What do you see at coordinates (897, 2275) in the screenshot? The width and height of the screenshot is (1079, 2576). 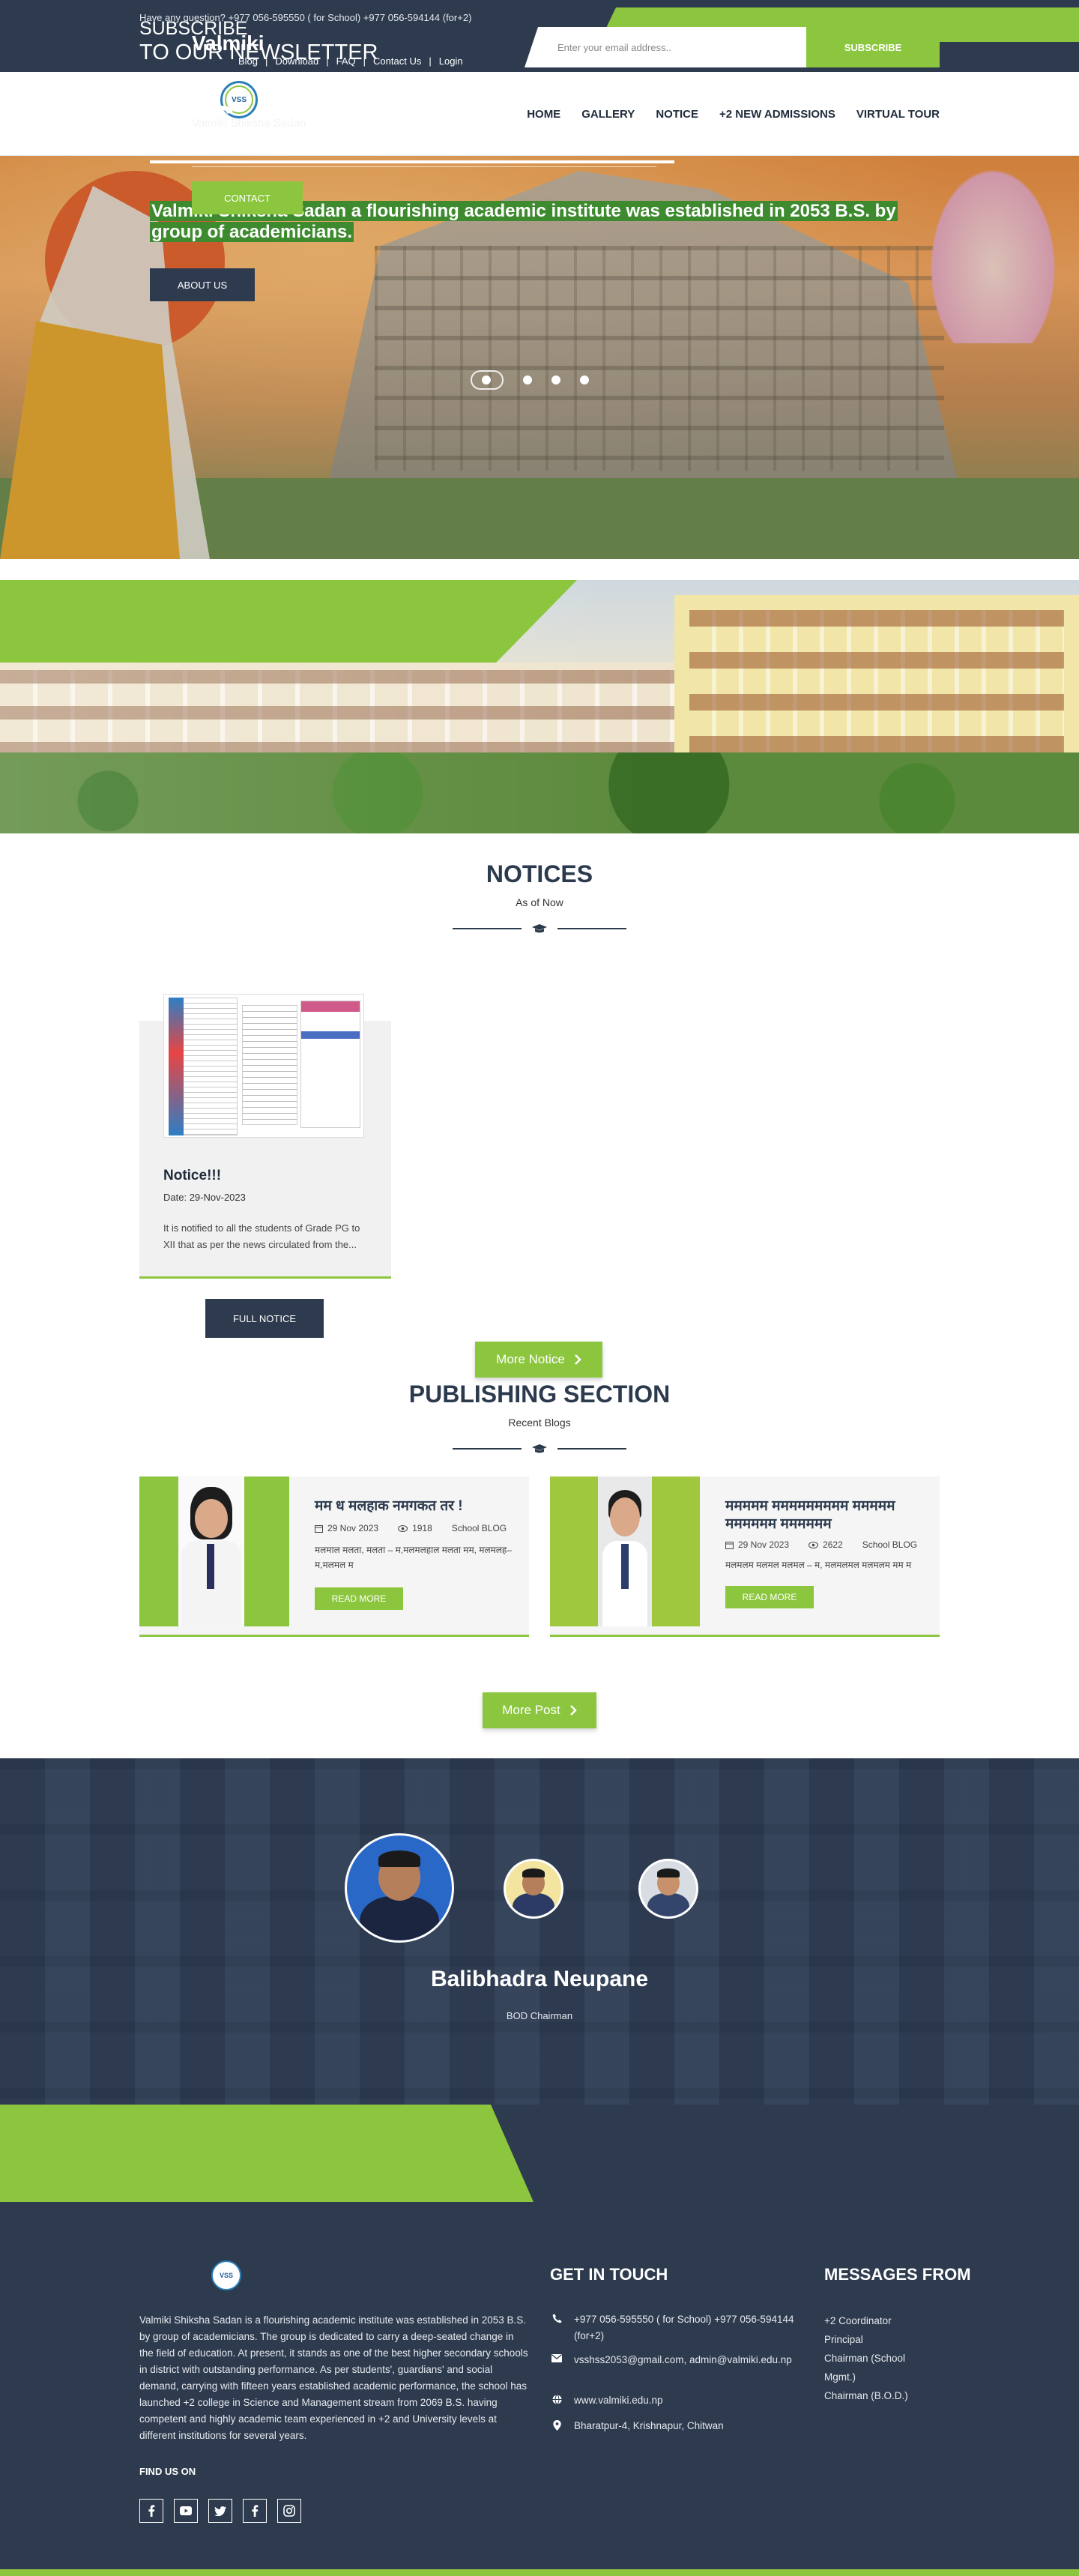 I see `messages-heading: MESSAGES FROM` at bounding box center [897, 2275].